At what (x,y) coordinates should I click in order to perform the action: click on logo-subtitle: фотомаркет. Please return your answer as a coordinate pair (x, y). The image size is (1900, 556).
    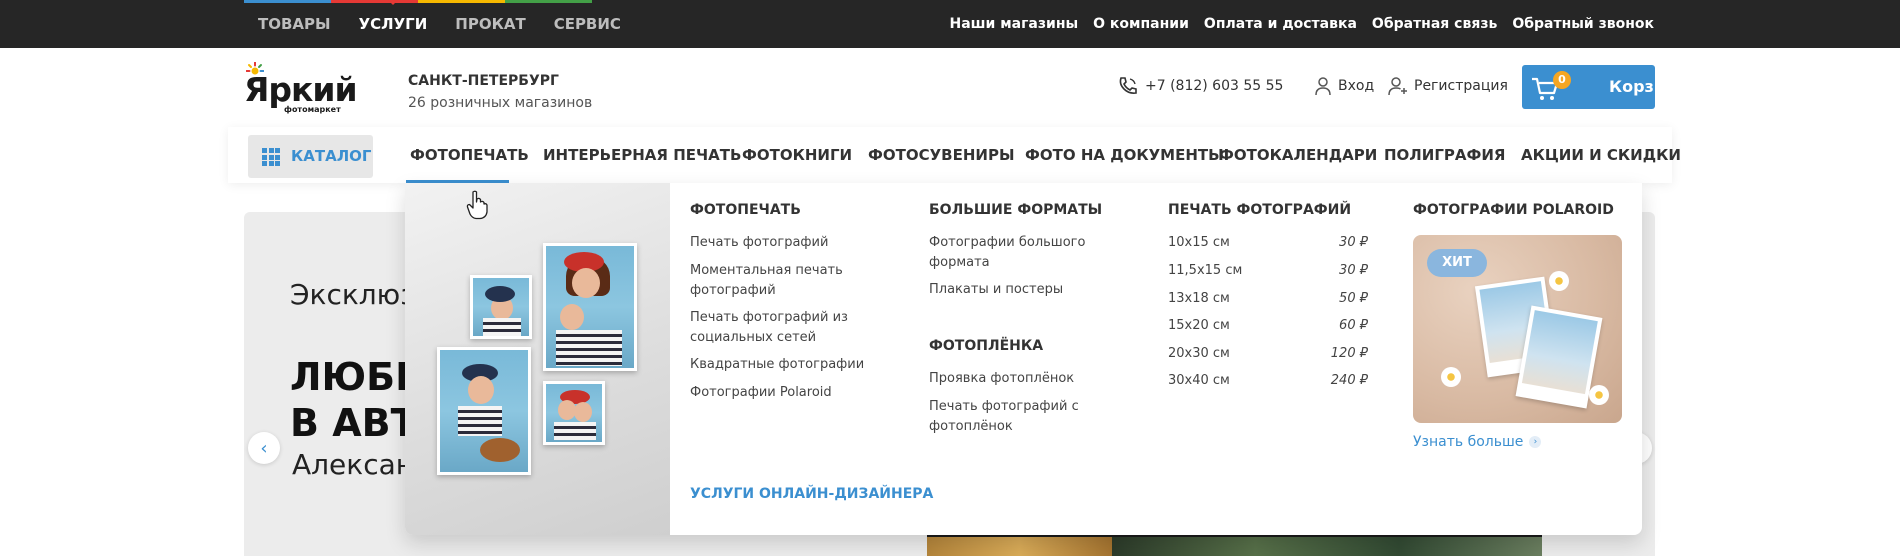
    Looking at the image, I should click on (312, 109).